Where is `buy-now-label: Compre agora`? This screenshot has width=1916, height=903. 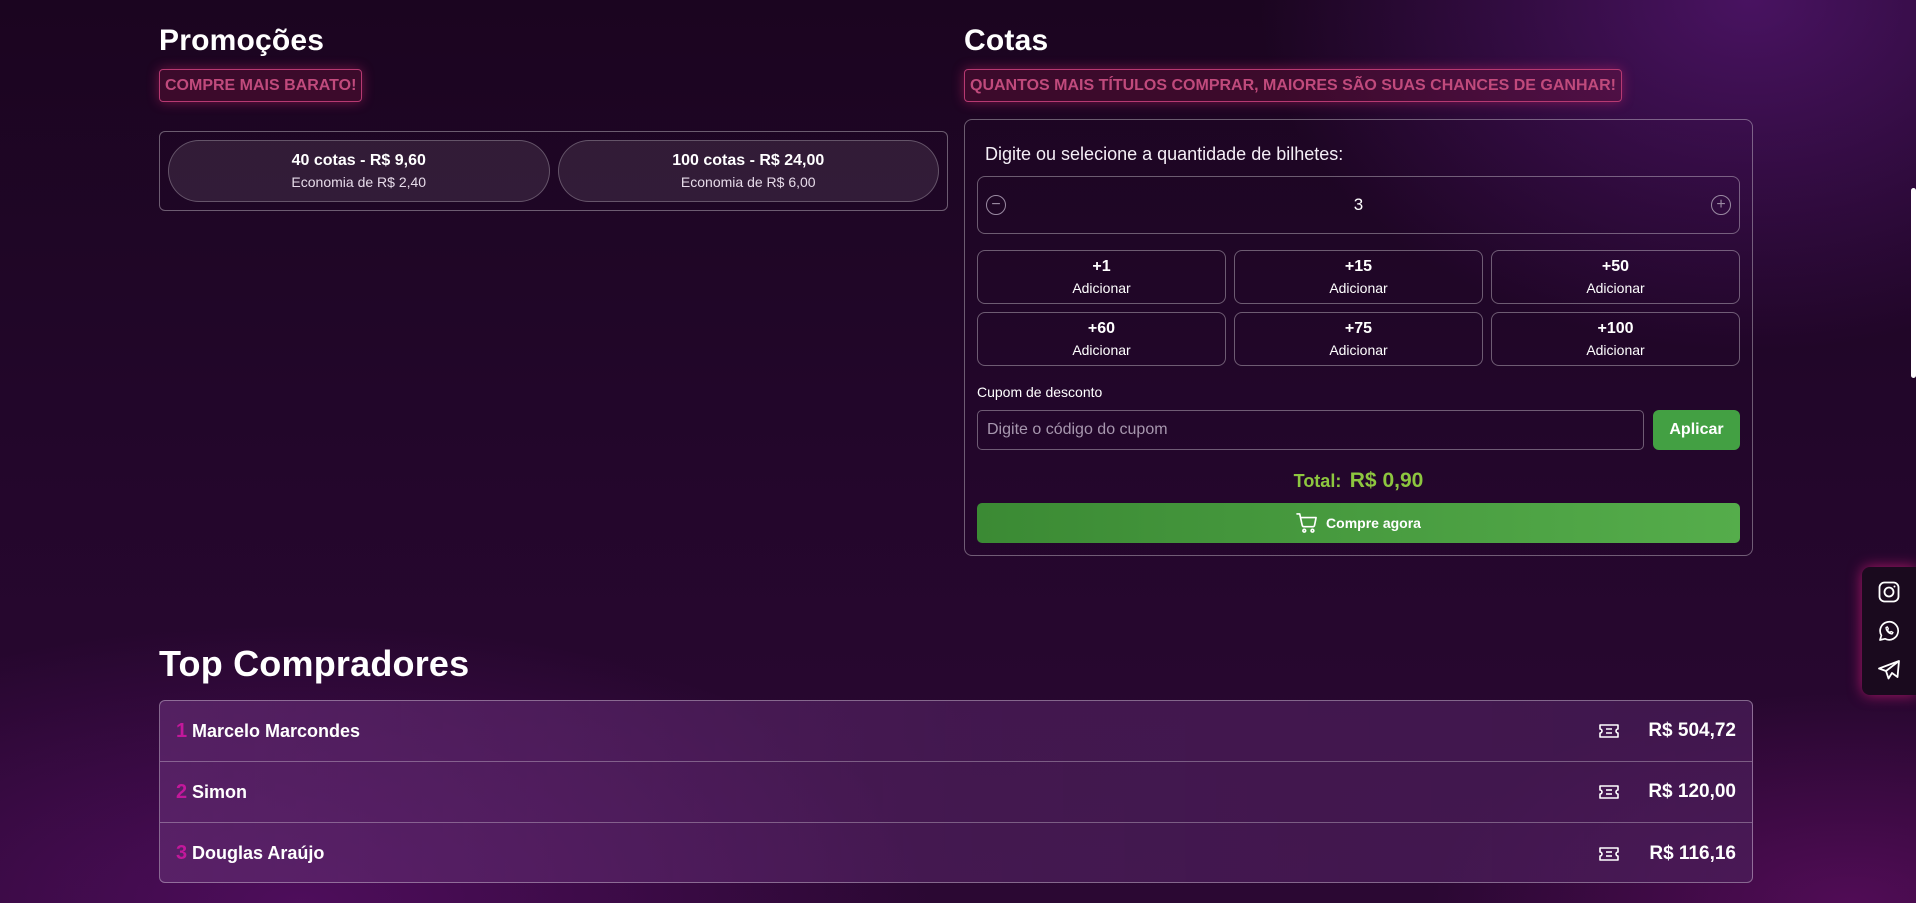 buy-now-label: Compre agora is located at coordinates (1373, 523).